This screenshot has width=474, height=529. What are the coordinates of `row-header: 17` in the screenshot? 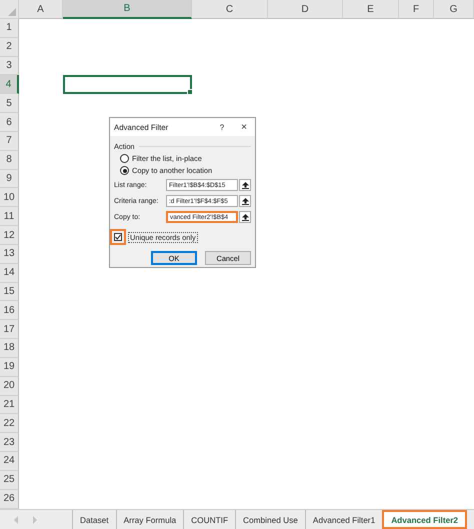 It's located at (9, 330).